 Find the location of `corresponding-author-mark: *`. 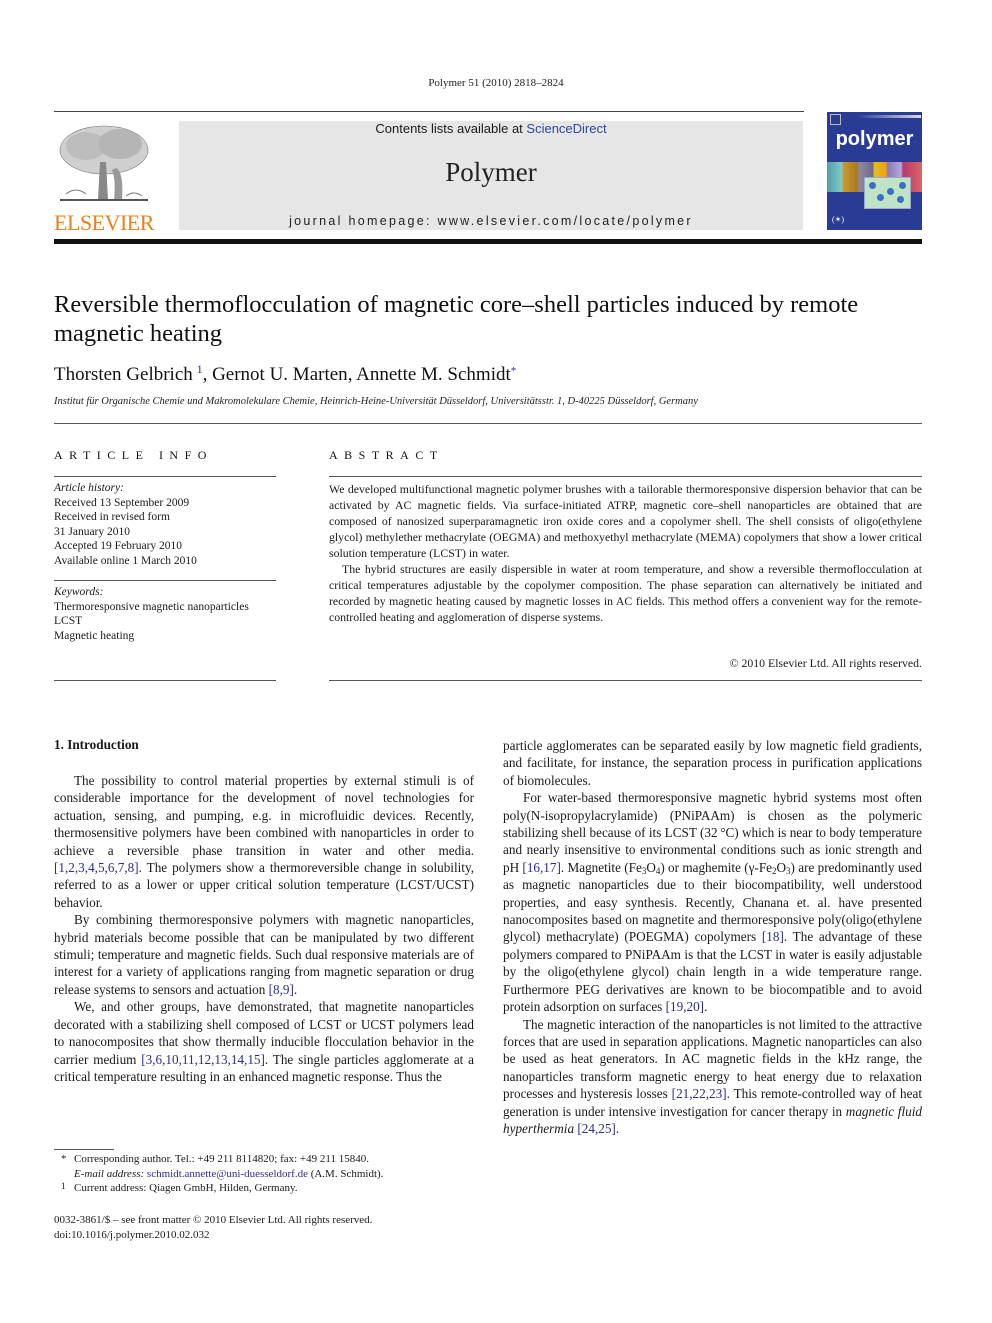

corresponding-author-mark: * is located at coordinates (514, 371).